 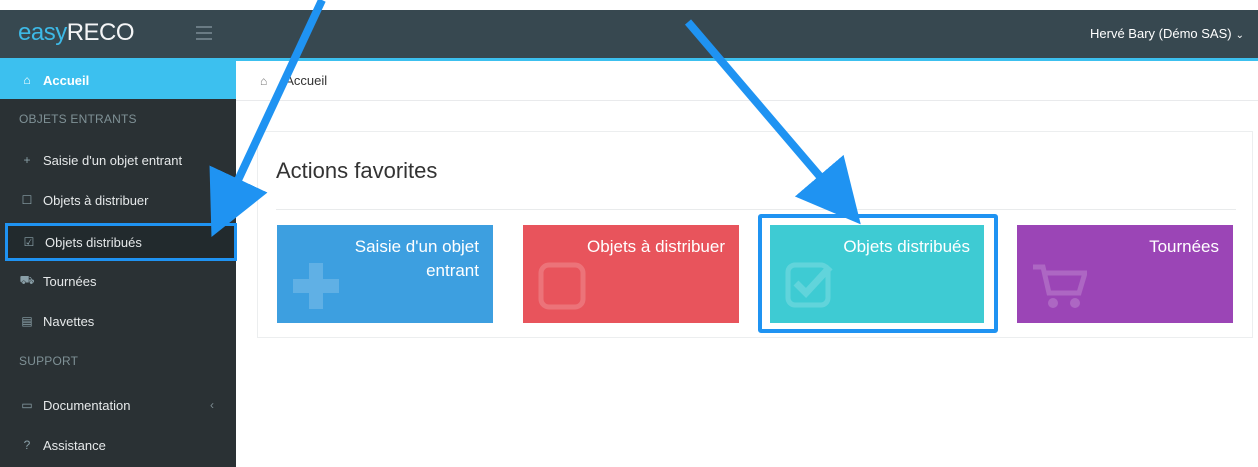 I want to click on help-icon: ?, so click(x=27, y=445).